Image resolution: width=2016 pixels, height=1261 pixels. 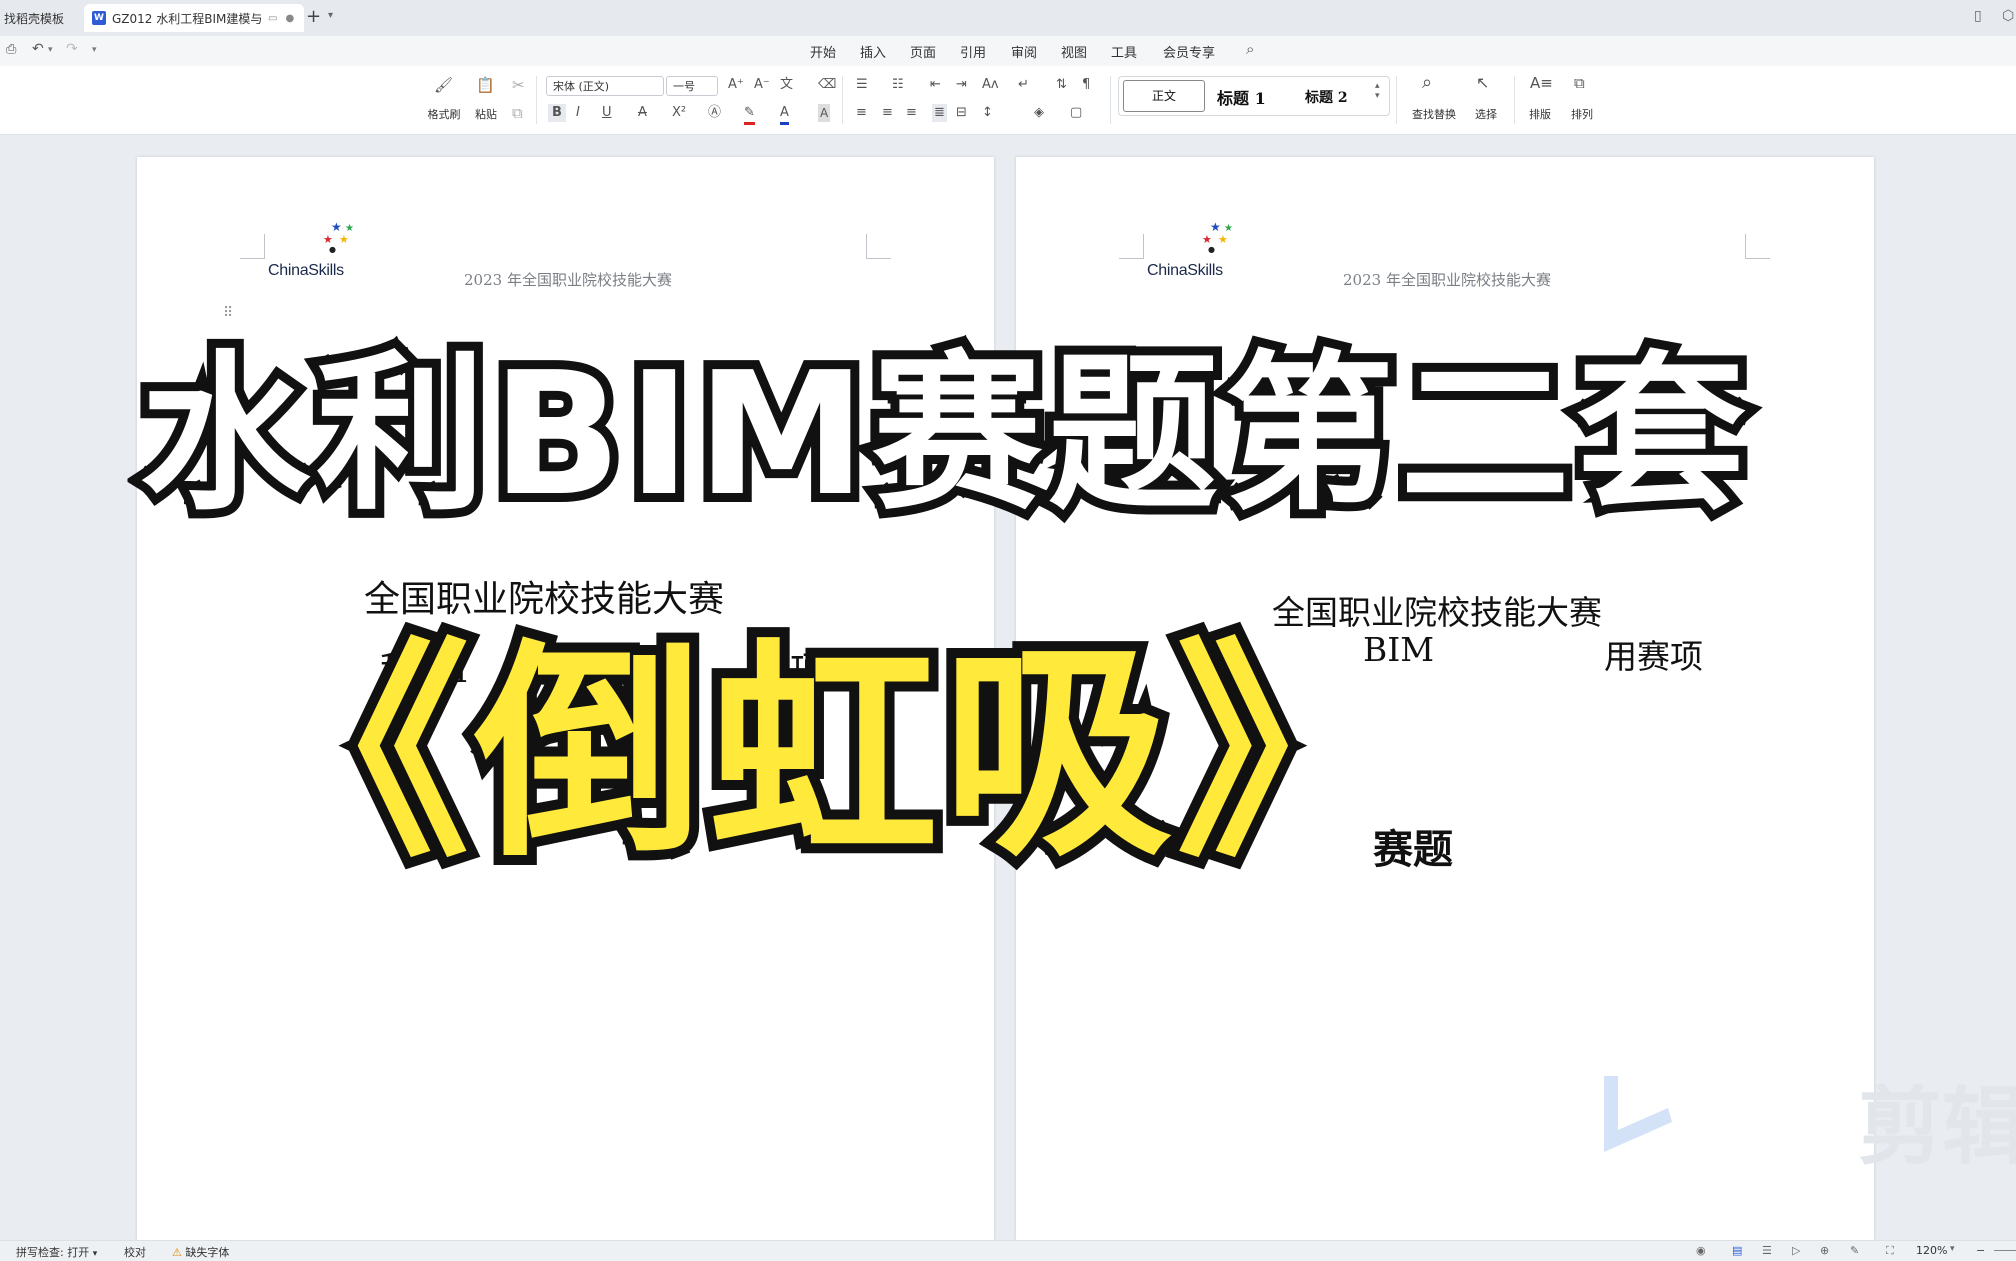 What do you see at coordinates (786, 85) in the screenshot?
I see `phonetic-icon: 文` at bounding box center [786, 85].